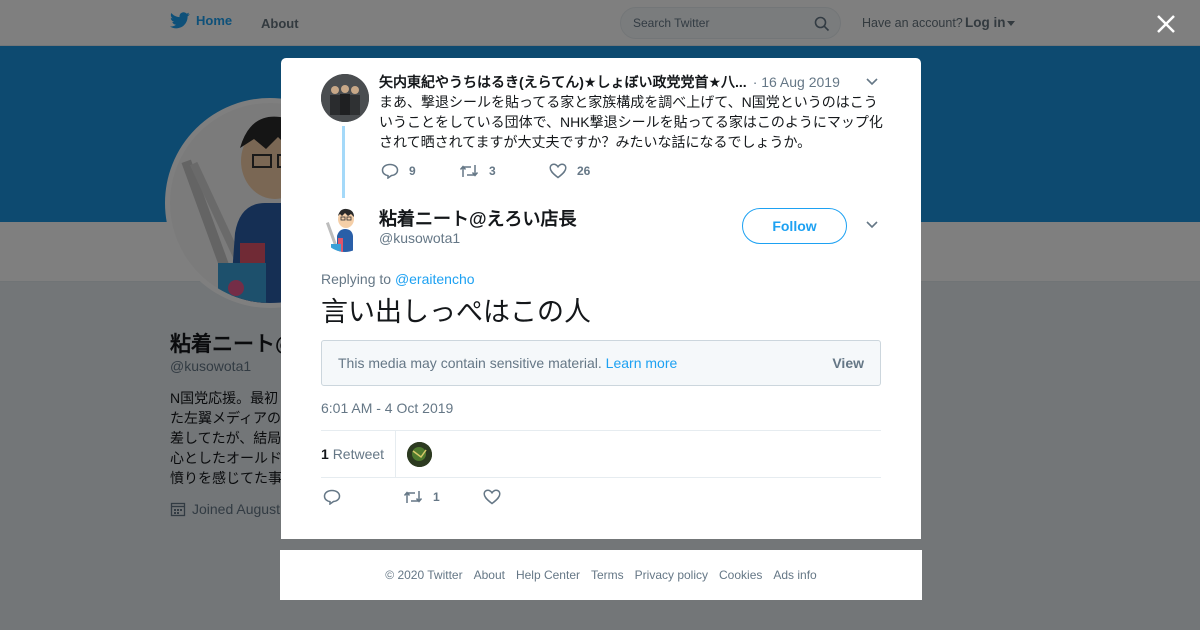 The image size is (1200, 630). Describe the element at coordinates (504, 171) in the screenshot. I see `retweet-button: 3` at that location.